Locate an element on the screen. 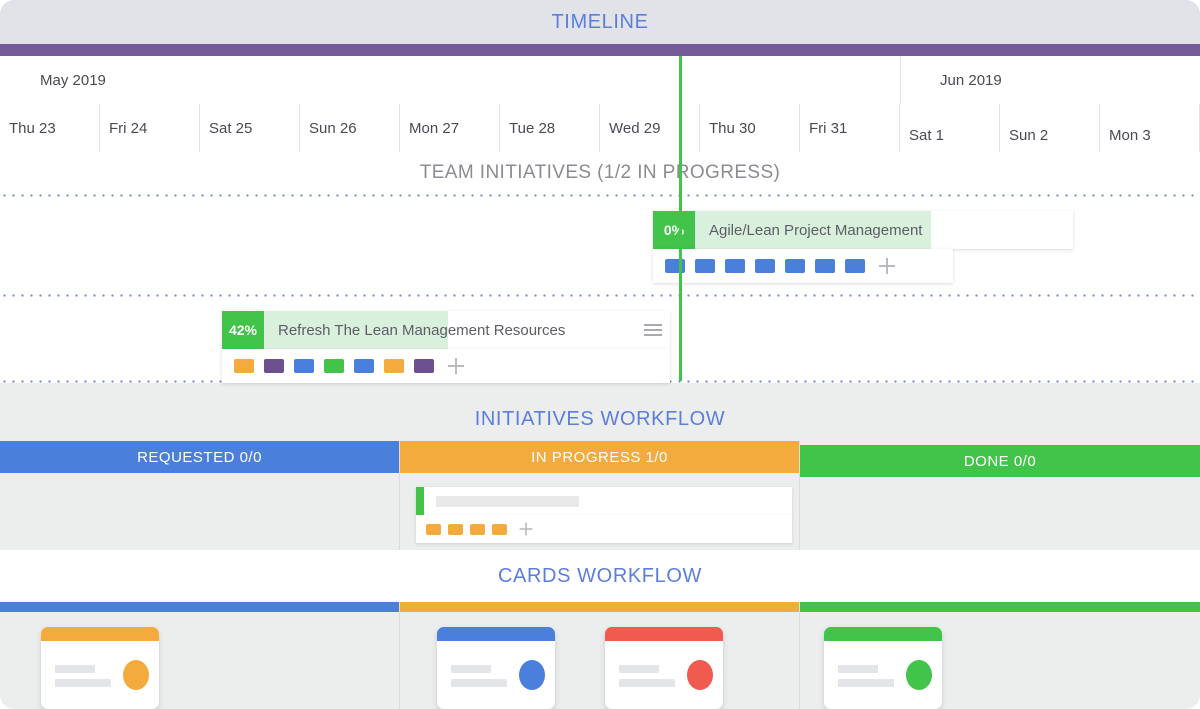  day-column-header: Wed 29 is located at coordinates (650, 128).